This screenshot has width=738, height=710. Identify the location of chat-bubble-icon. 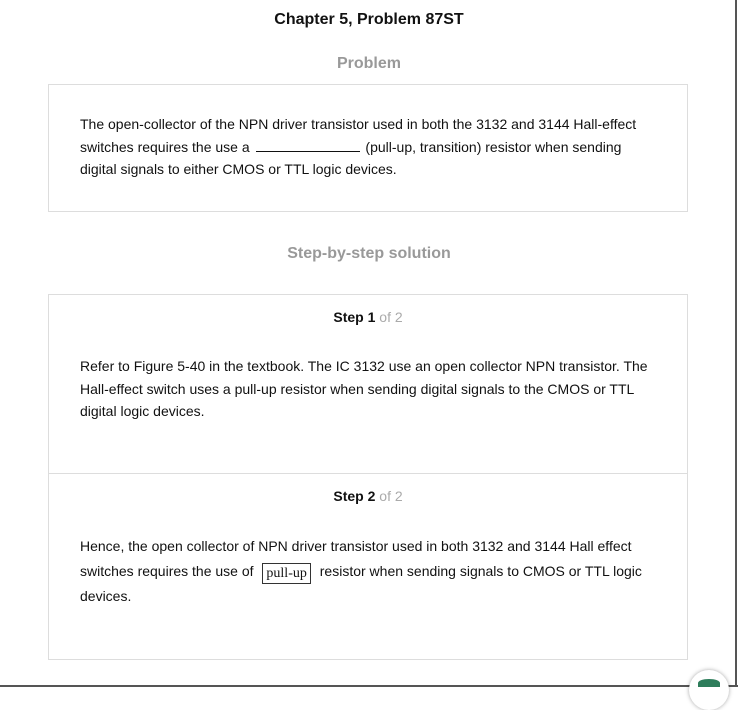
(709, 690).